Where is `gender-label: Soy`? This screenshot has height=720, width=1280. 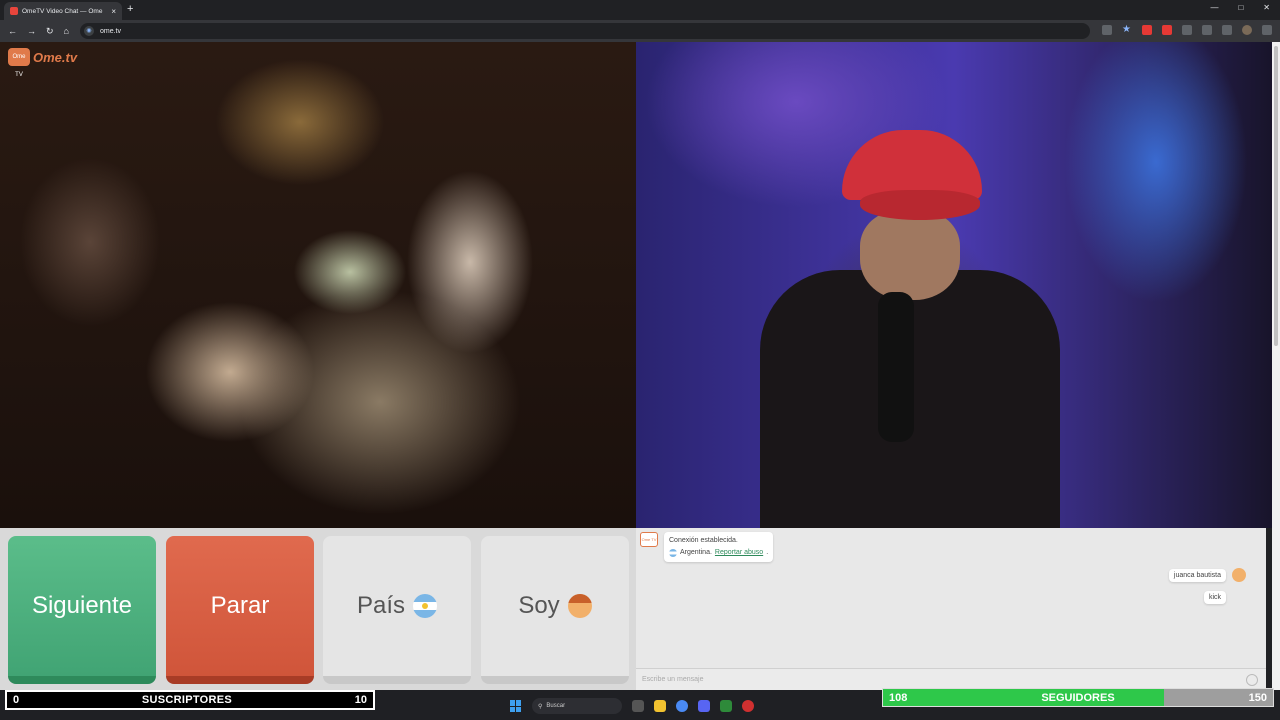
gender-label: Soy is located at coordinates (539, 605).